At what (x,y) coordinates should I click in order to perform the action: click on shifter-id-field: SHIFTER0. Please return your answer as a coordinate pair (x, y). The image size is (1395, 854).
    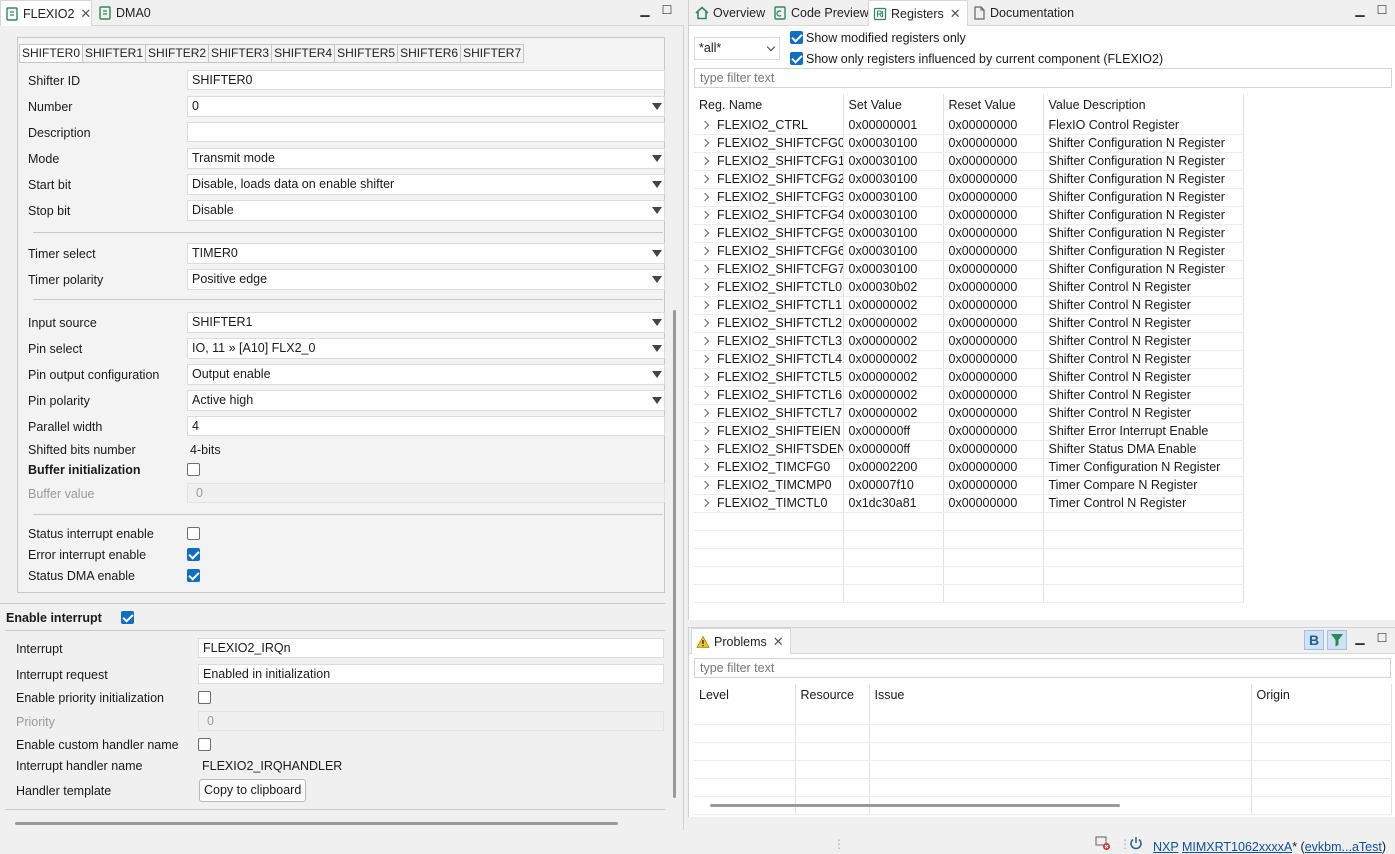
    Looking at the image, I should click on (426, 80).